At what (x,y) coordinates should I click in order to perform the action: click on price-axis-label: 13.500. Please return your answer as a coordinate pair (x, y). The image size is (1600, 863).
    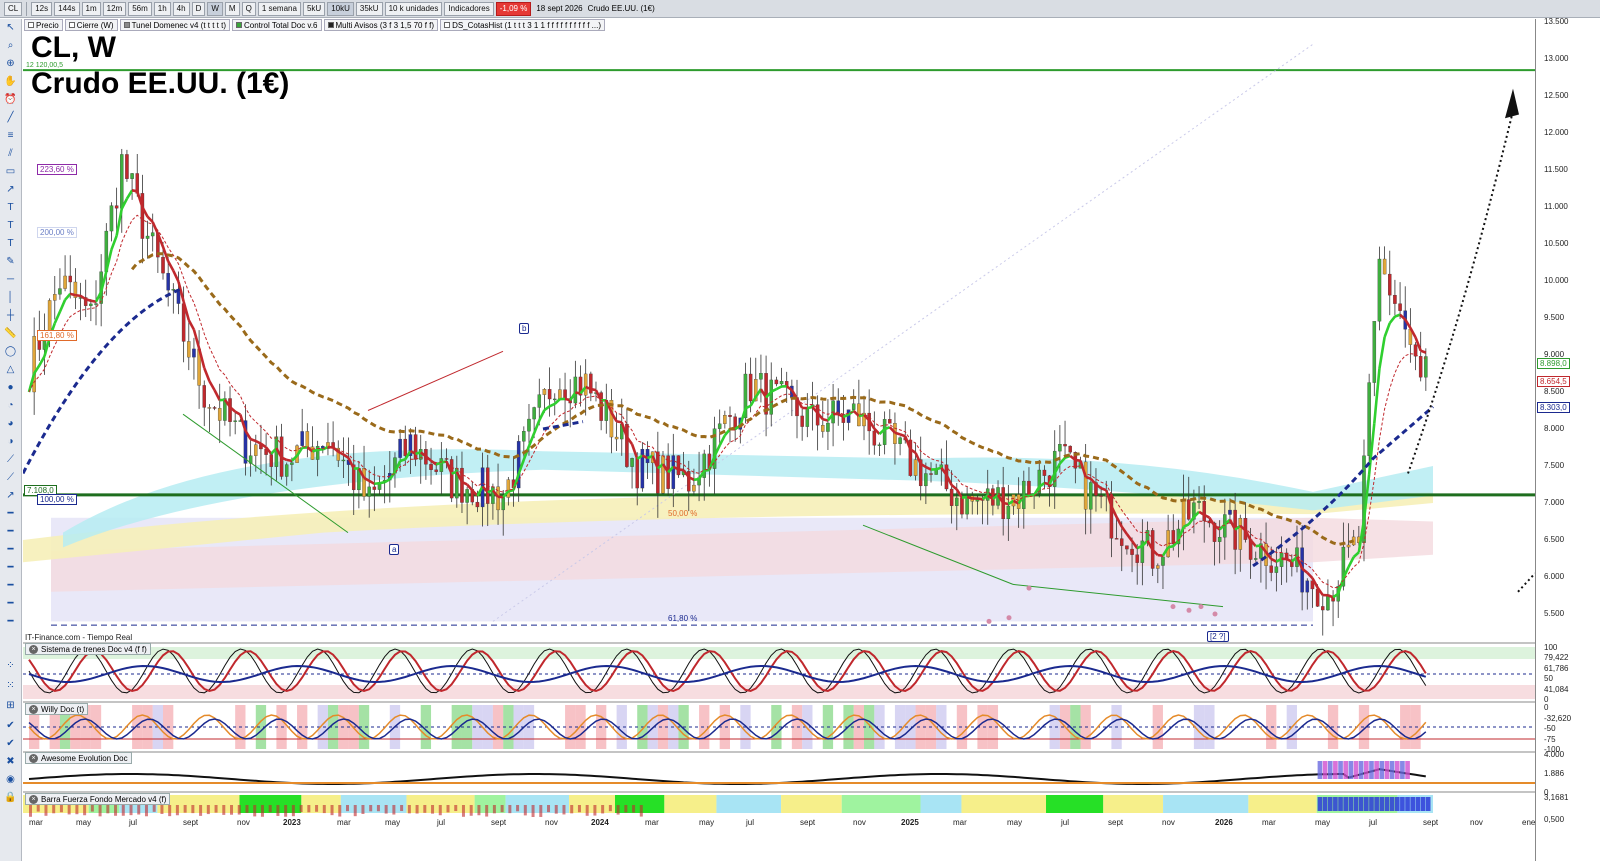
    Looking at the image, I should click on (1556, 21).